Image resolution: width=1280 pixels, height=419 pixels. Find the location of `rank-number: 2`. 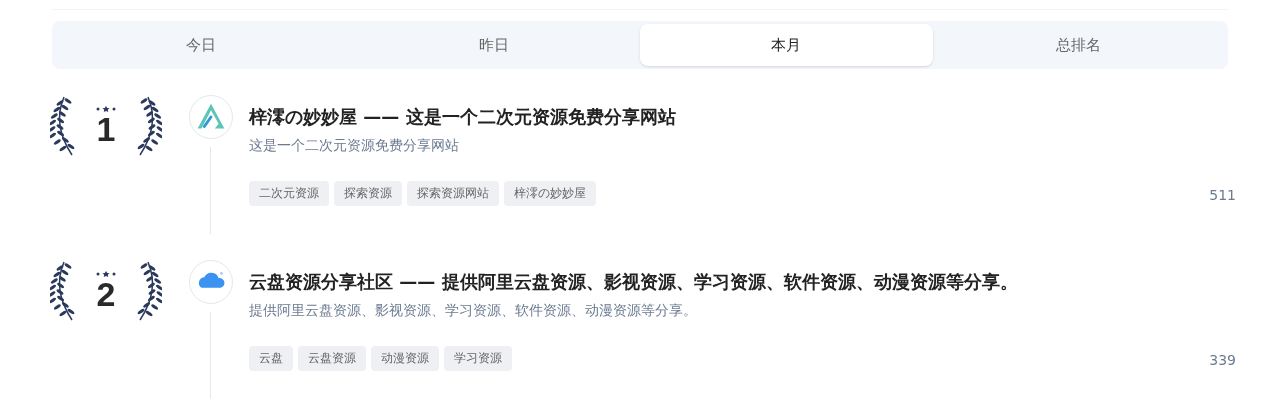

rank-number: 2 is located at coordinates (106, 294).